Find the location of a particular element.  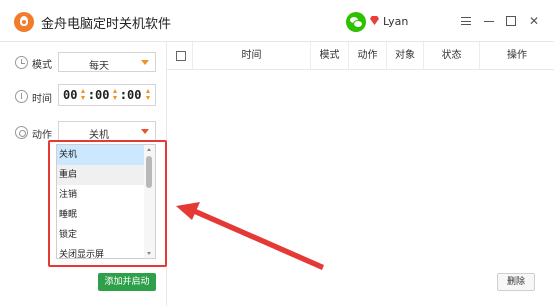

add-and-start-button: 添加并启动 is located at coordinates (127, 282).